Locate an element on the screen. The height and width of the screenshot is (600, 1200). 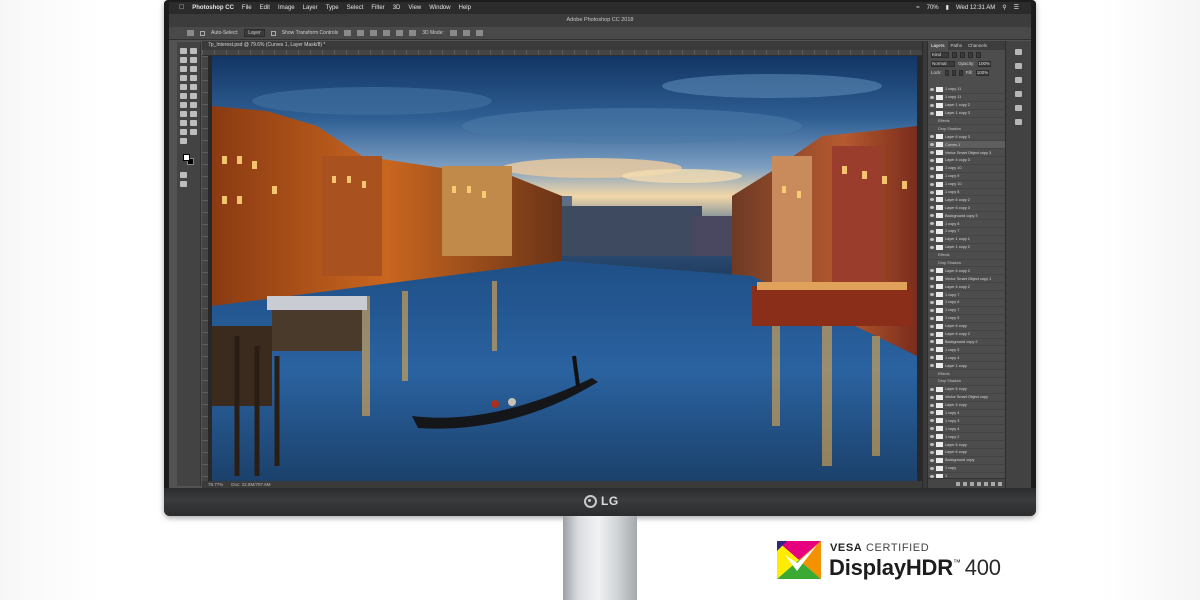
history-panel-icon is located at coordinates (1018, 52).